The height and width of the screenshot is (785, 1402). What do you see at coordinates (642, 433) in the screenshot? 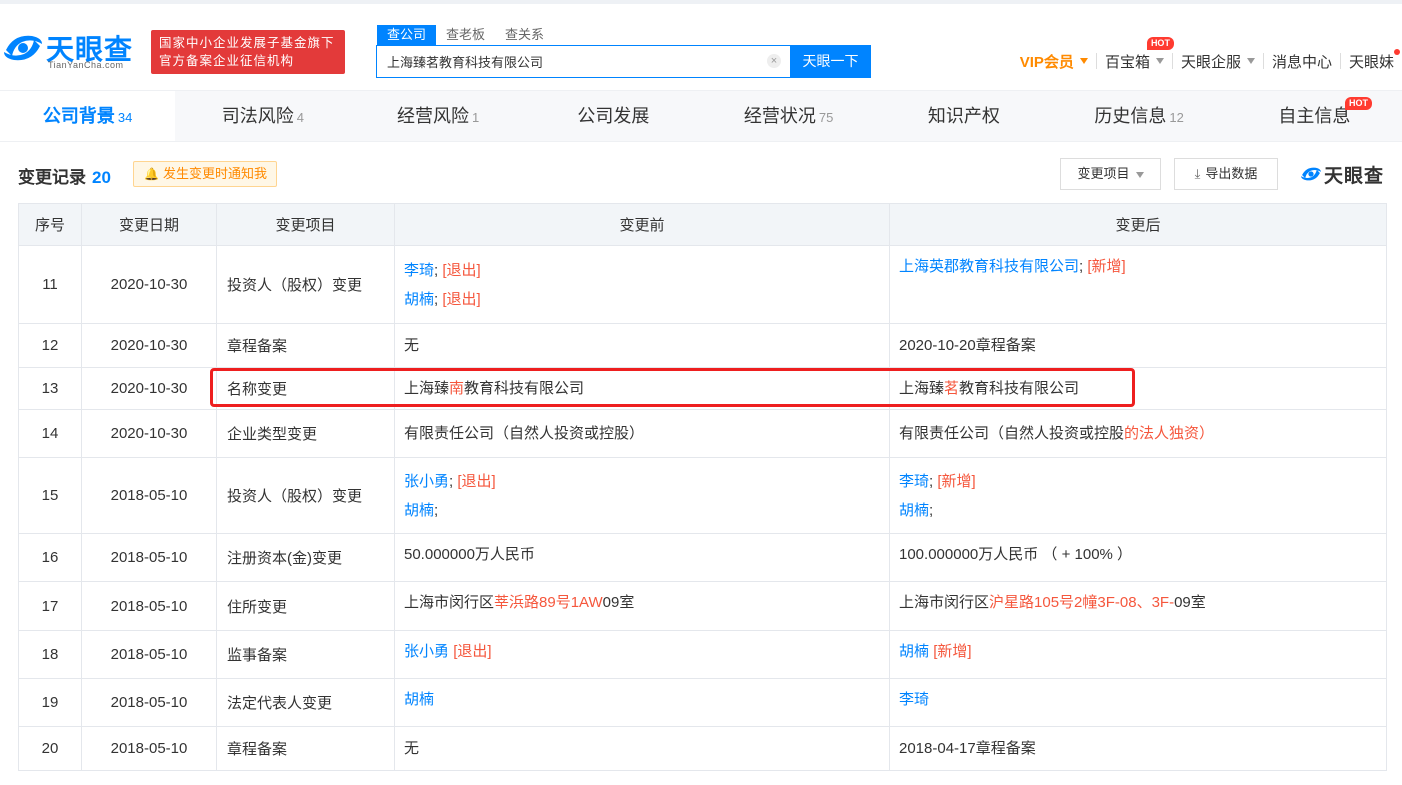
I see `cell-before: 有限责任公司（自然人投资或控股）` at bounding box center [642, 433].